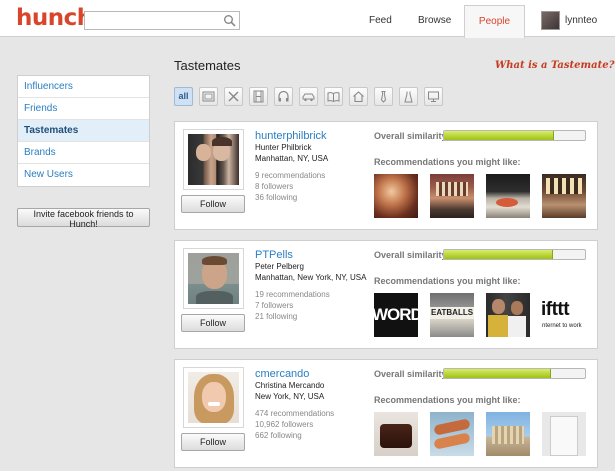 This screenshot has width=615, height=471. What do you see at coordinates (295, 413) in the screenshot?
I see `recommendations-count: 474 recommendations` at bounding box center [295, 413].